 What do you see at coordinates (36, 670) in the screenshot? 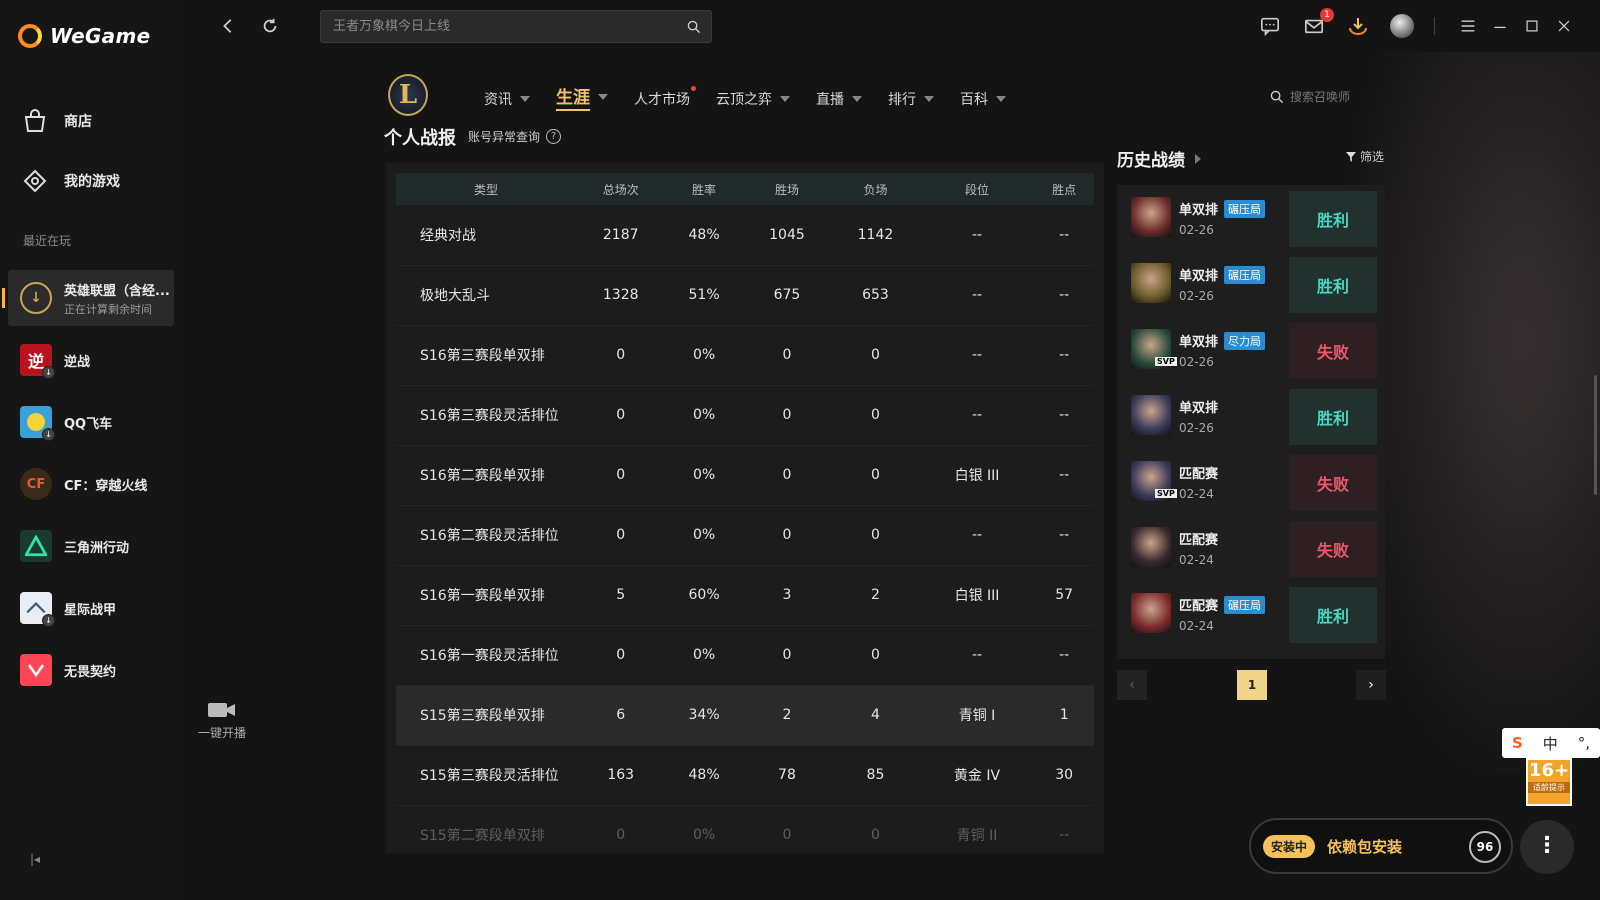
I see `valorant-icon` at bounding box center [36, 670].